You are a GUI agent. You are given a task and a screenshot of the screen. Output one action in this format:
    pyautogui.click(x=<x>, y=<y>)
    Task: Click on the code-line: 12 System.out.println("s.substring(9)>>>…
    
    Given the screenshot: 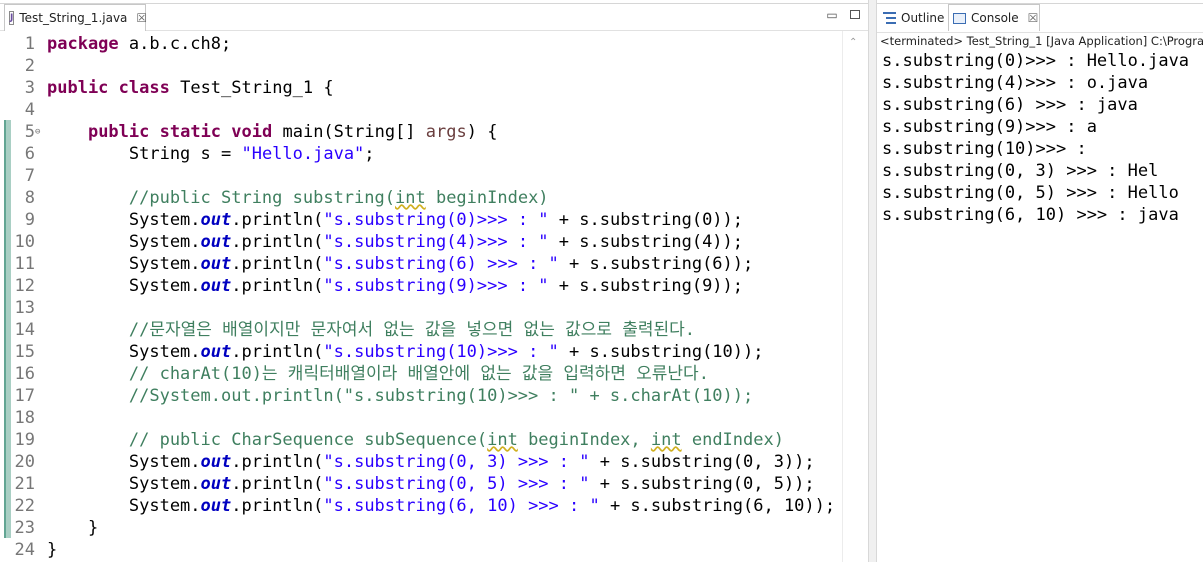 What is the action you would take?
    pyautogui.click(x=421, y=286)
    